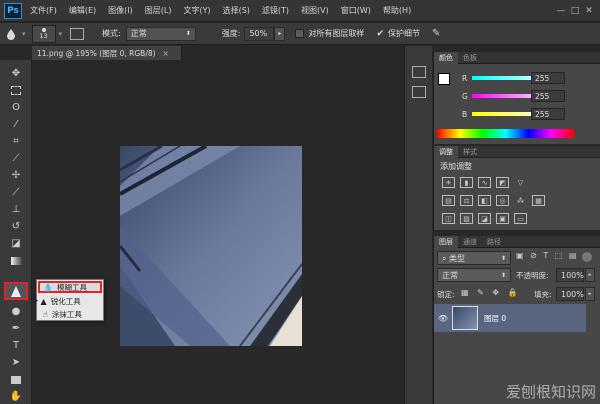  I want to click on move-tool-icon: ✥, so click(16, 73).